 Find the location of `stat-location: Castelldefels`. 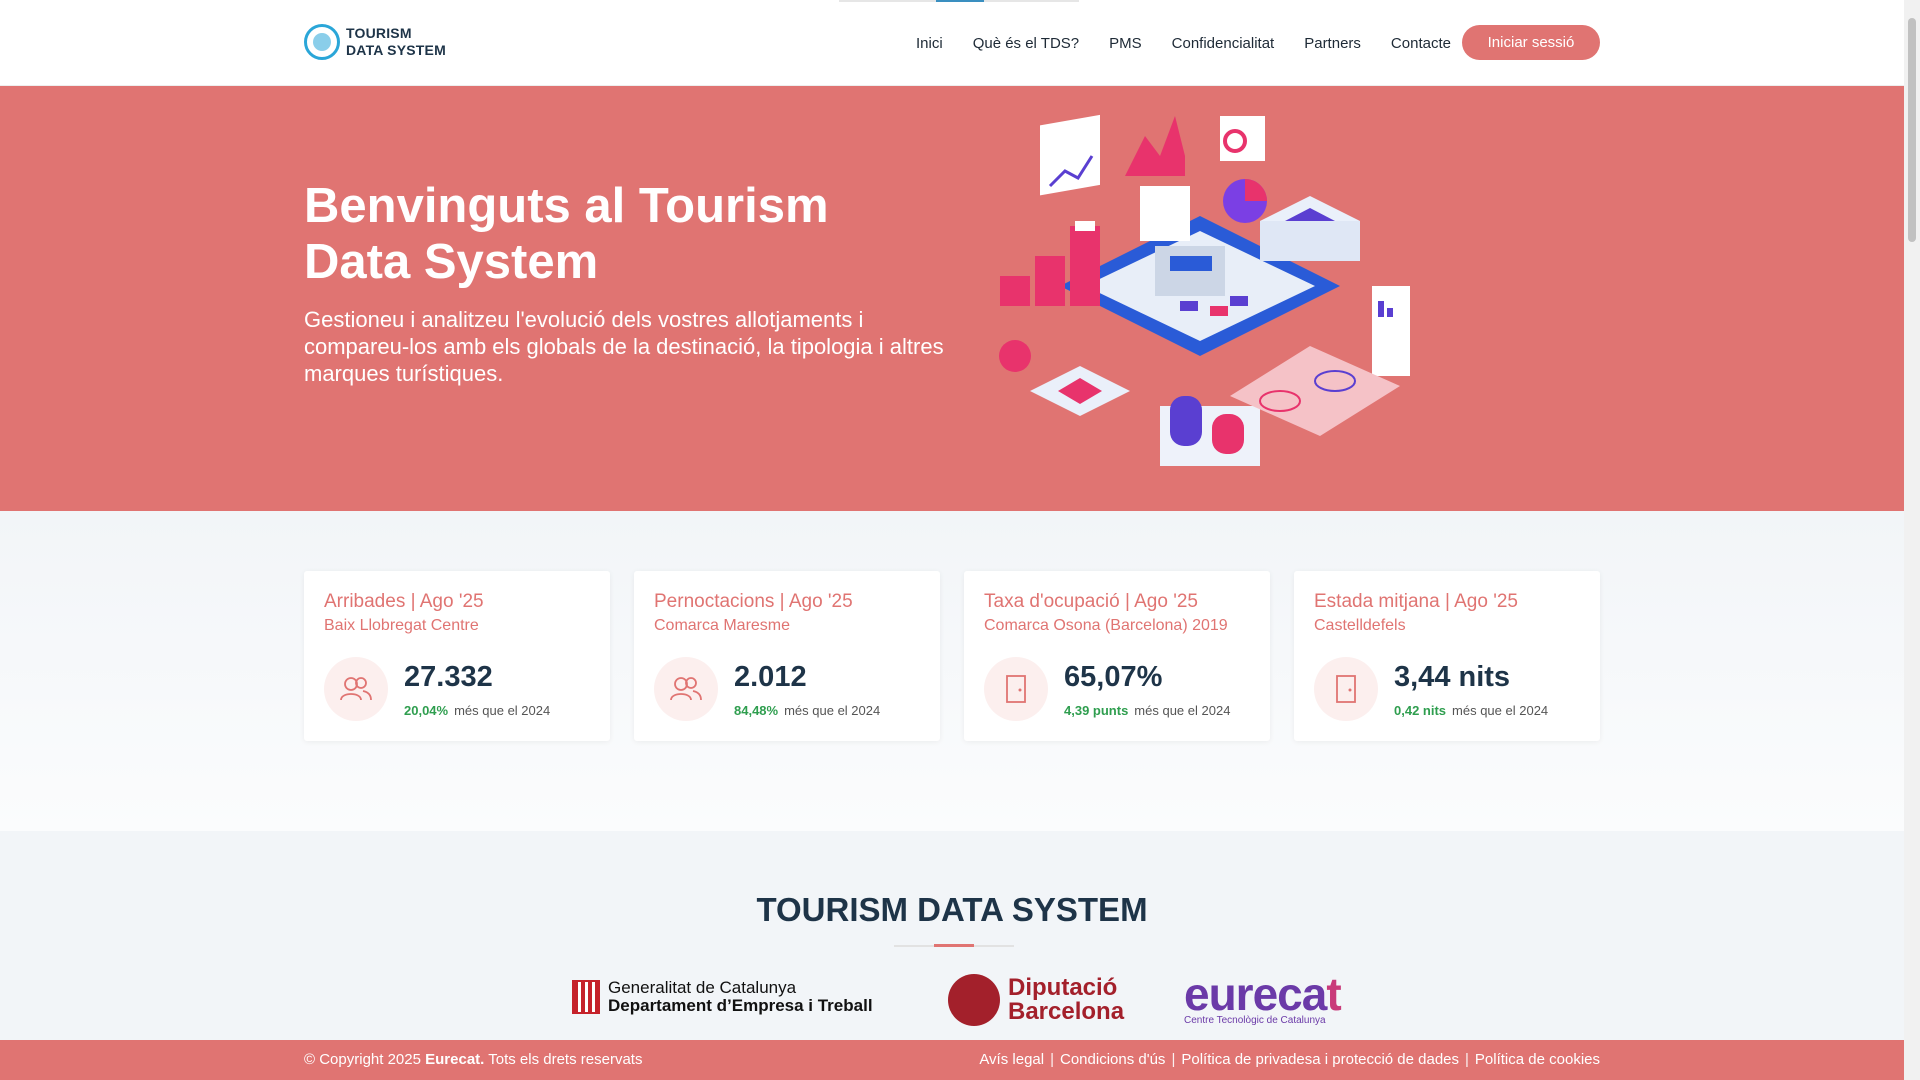

stat-location: Castelldefels is located at coordinates (1360, 625).